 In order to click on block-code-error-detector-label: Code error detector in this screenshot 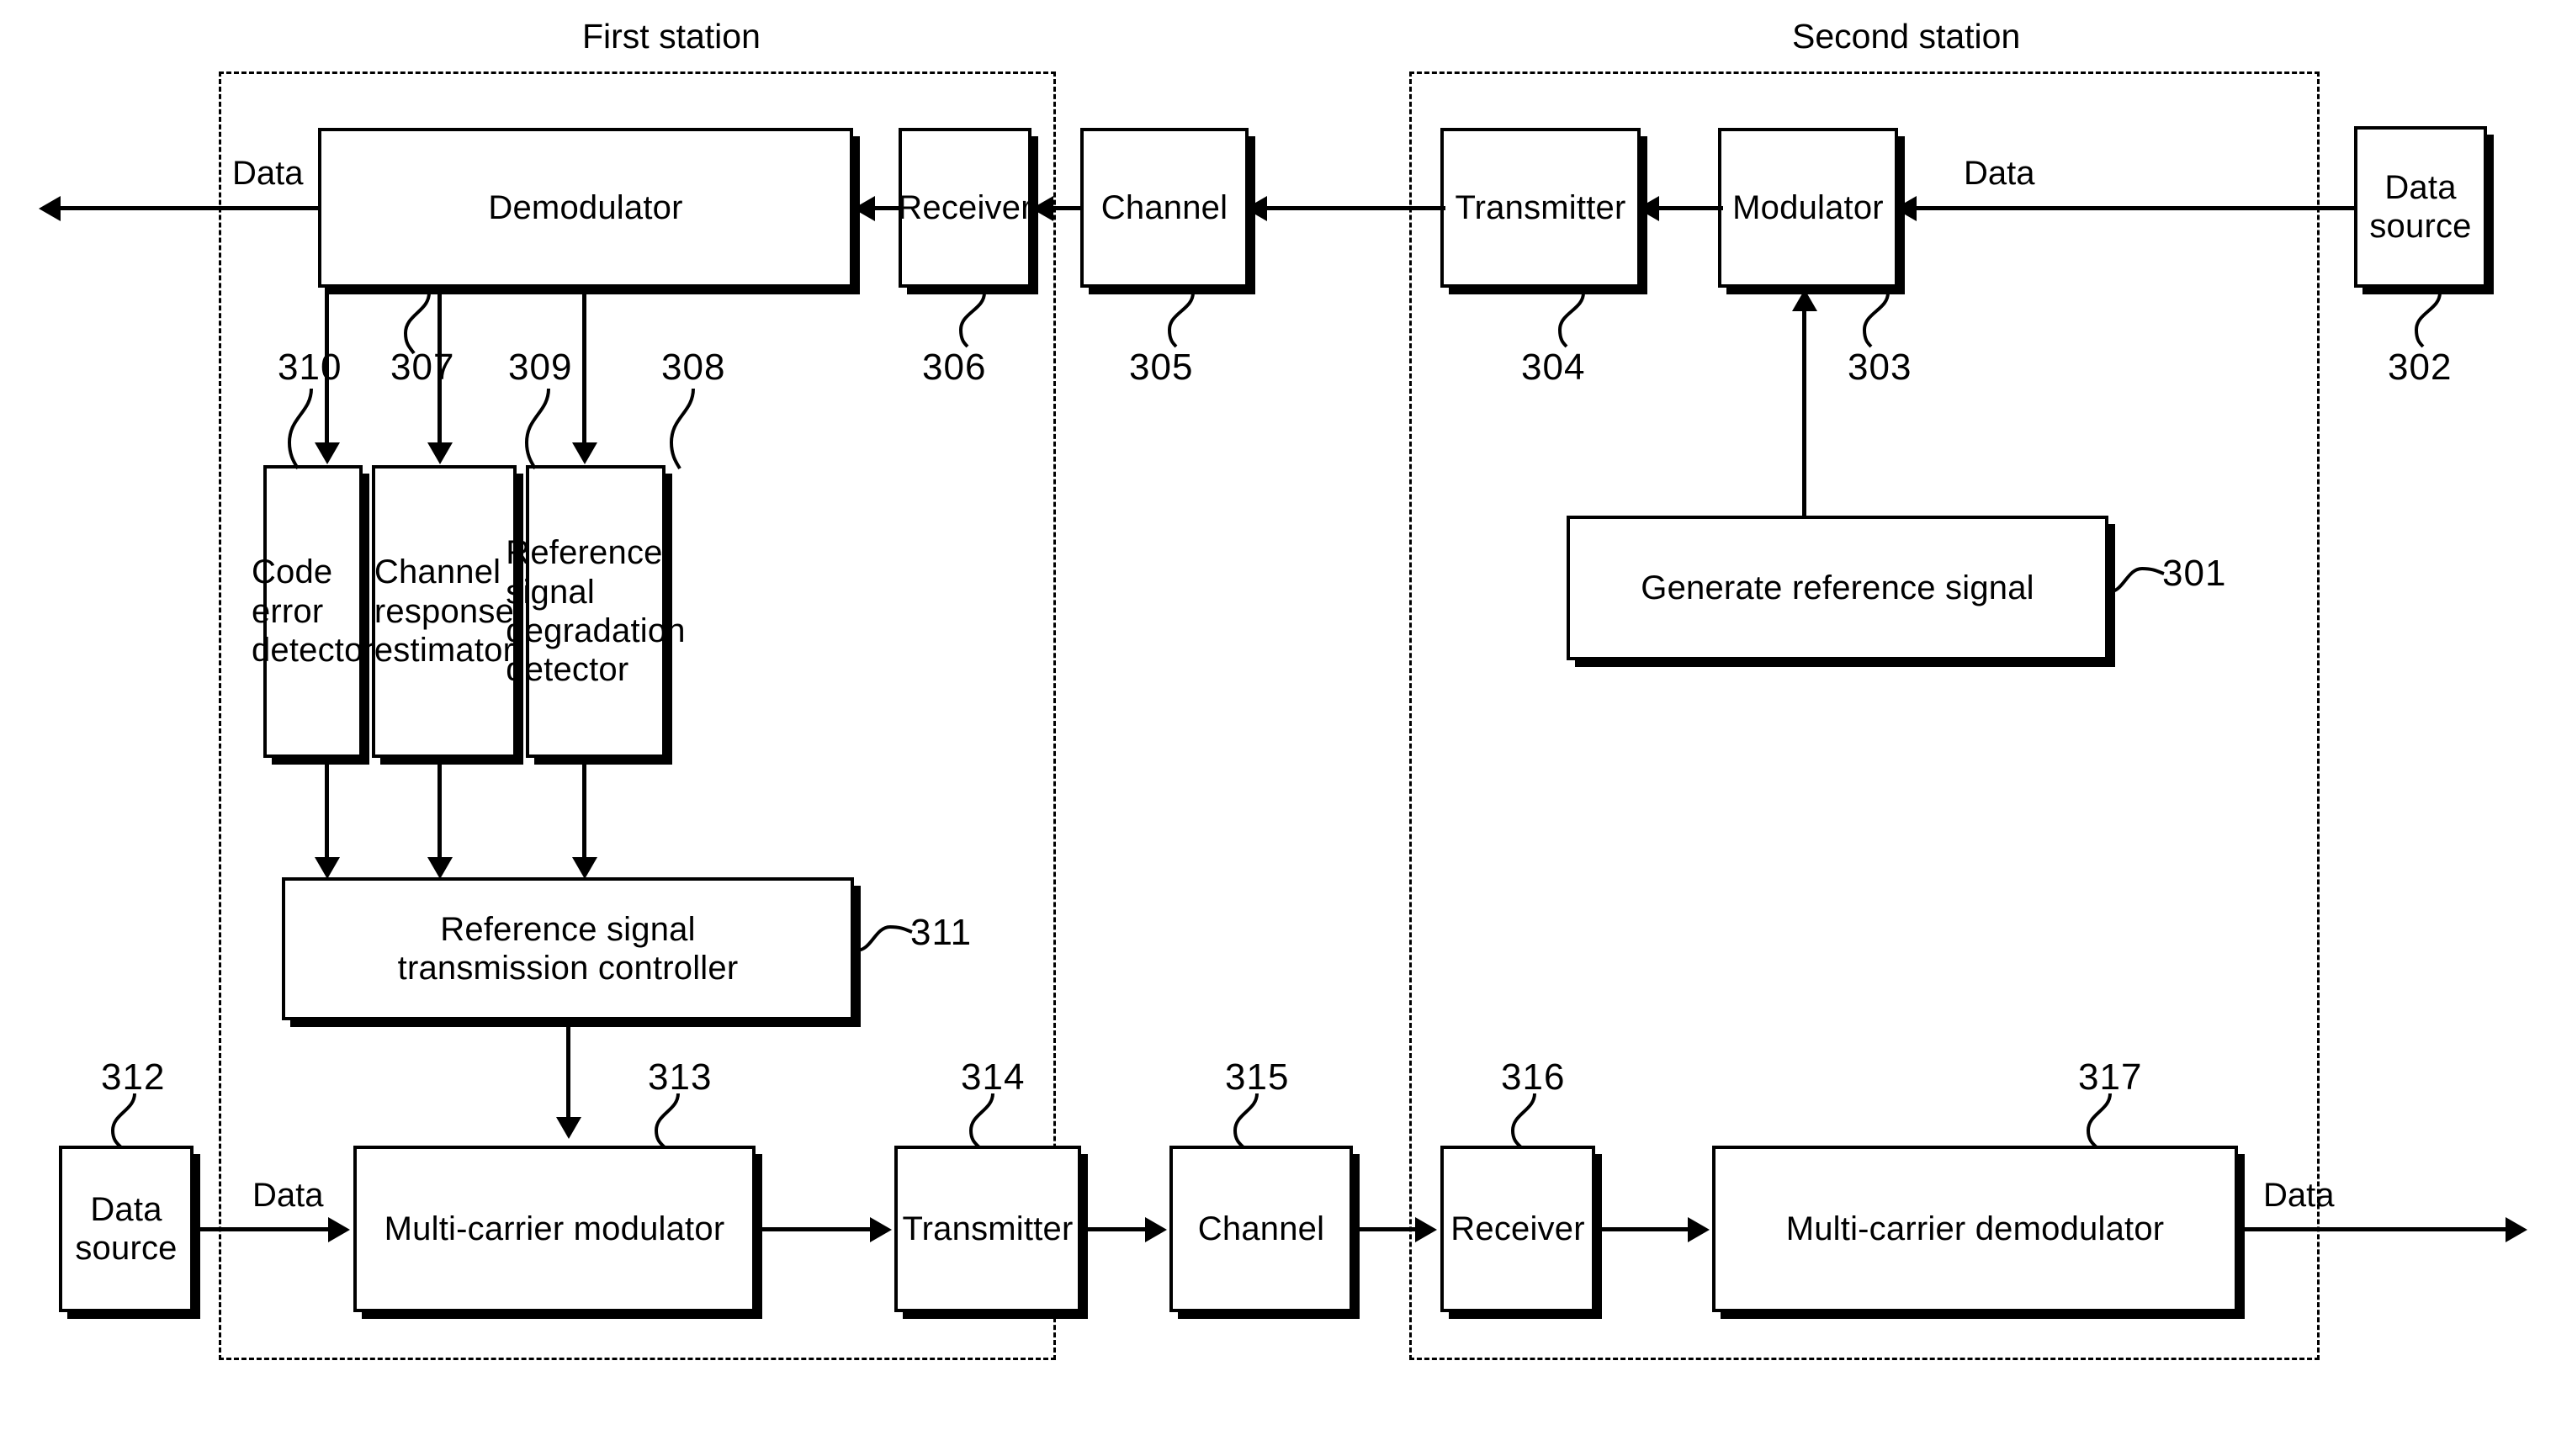, I will do `click(313, 611)`.